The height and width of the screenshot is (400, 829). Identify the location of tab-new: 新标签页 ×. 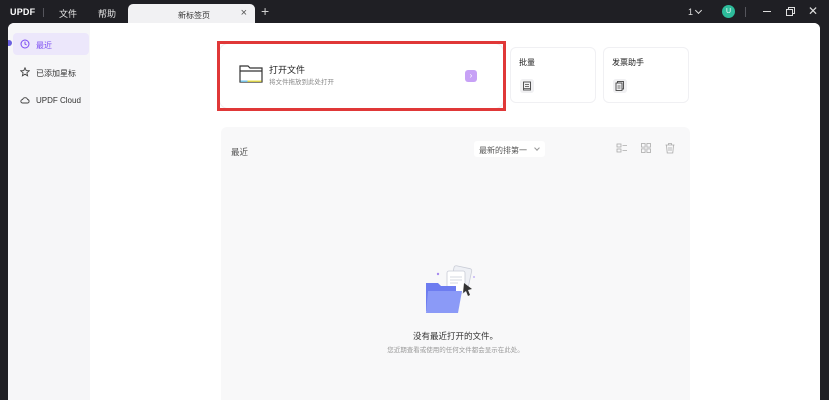
(191, 14).